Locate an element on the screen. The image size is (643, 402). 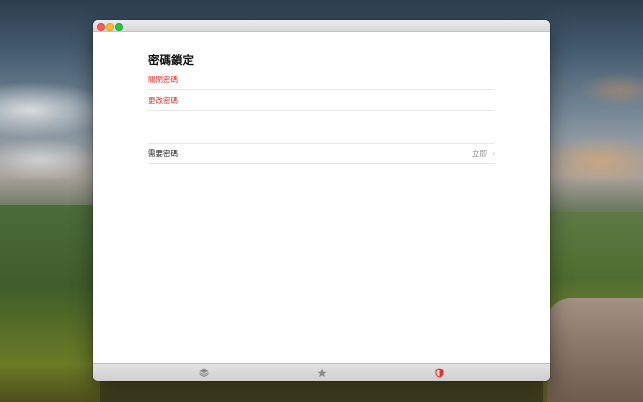
require-password-row: 需要密碼 立即 › is located at coordinates (321, 153).